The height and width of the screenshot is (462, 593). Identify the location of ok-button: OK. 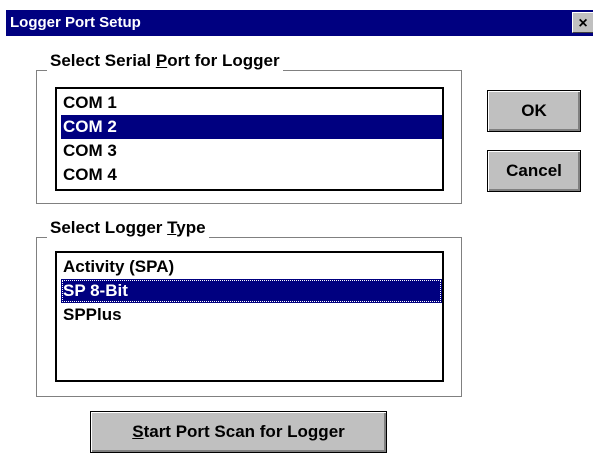
(534, 111).